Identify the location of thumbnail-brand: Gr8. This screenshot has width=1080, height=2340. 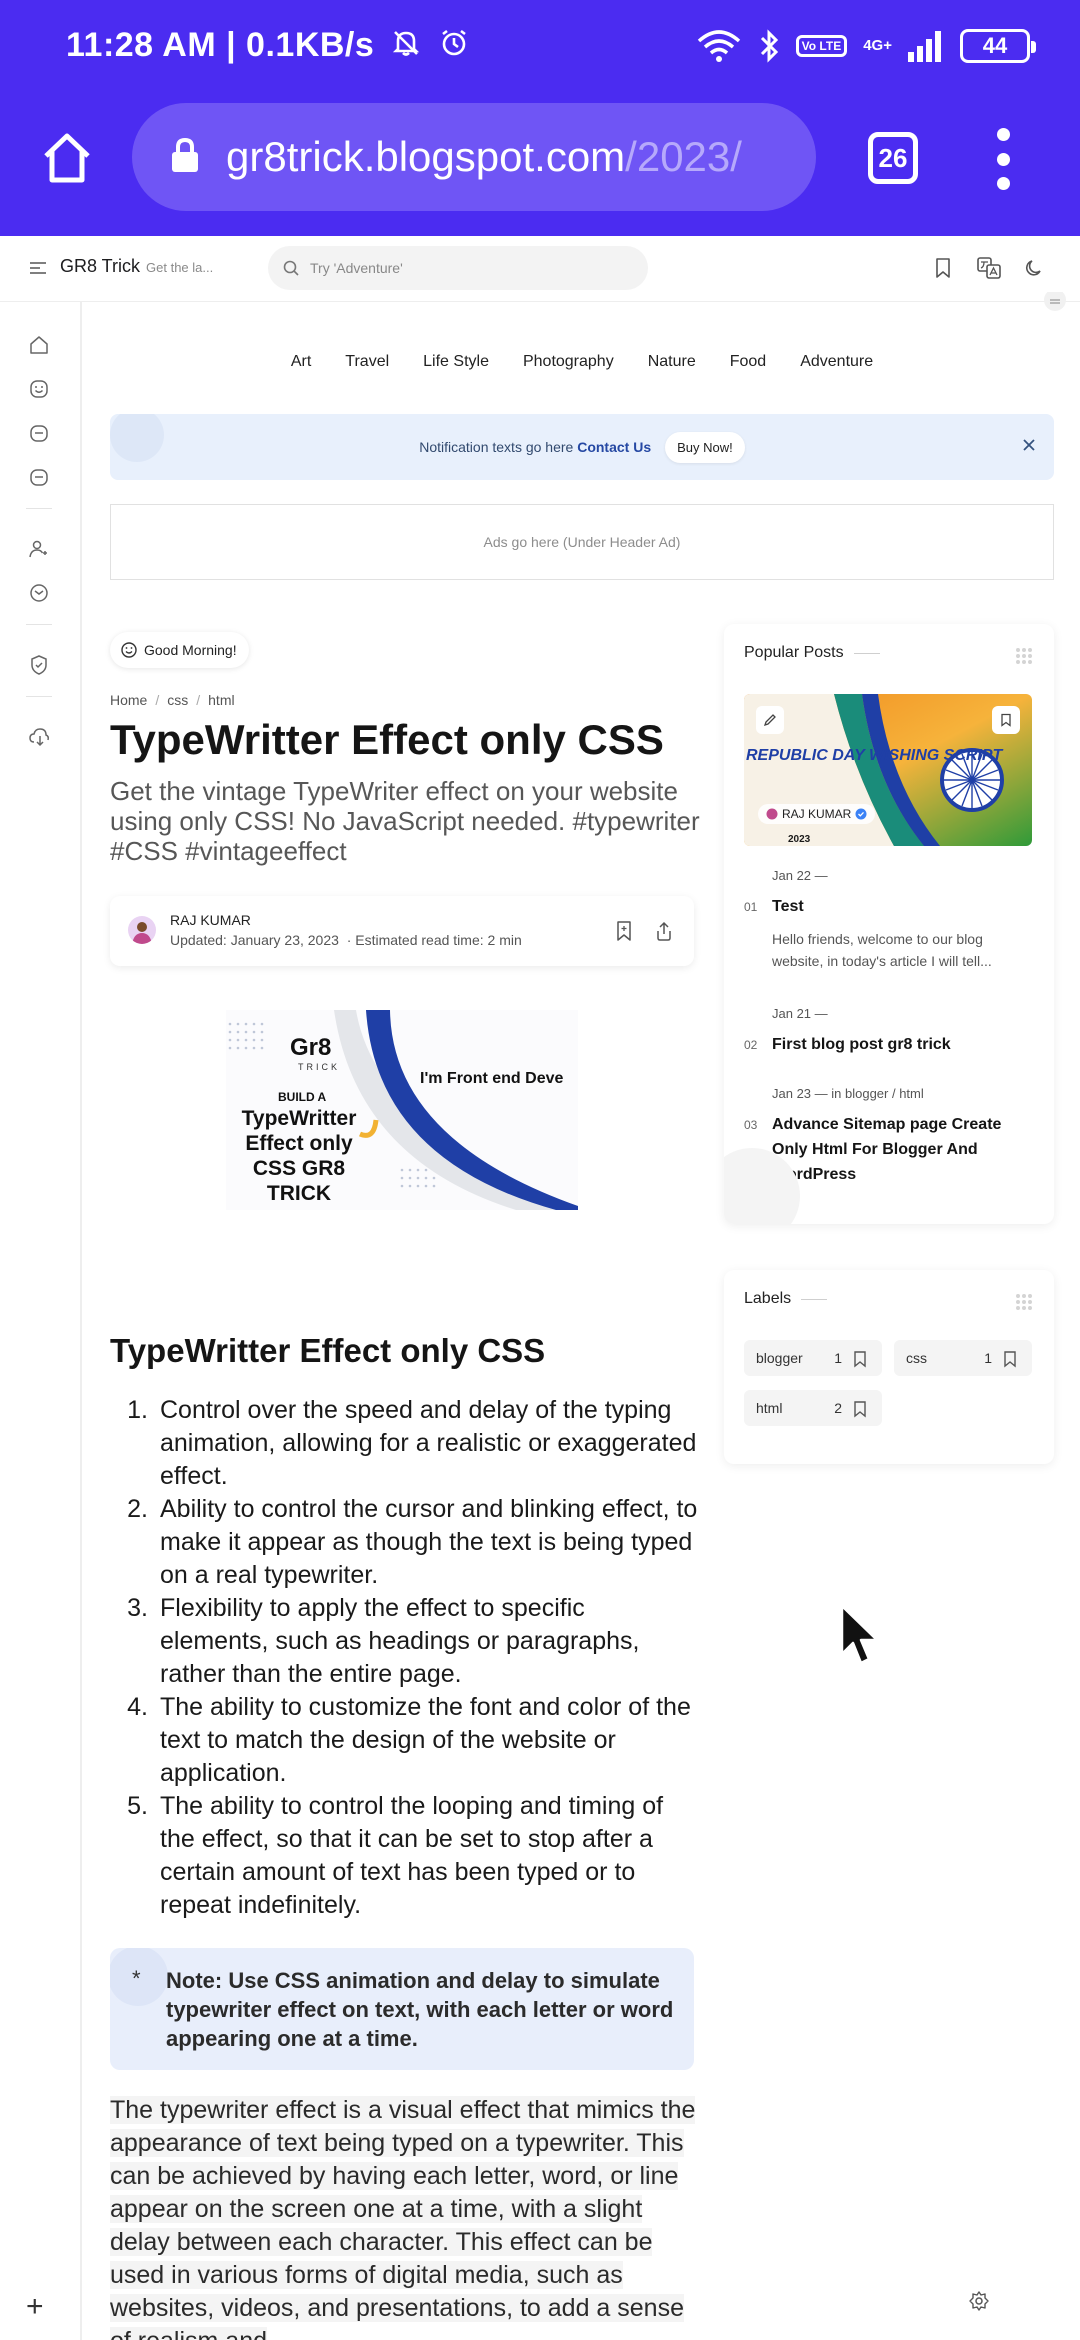
(311, 1047).